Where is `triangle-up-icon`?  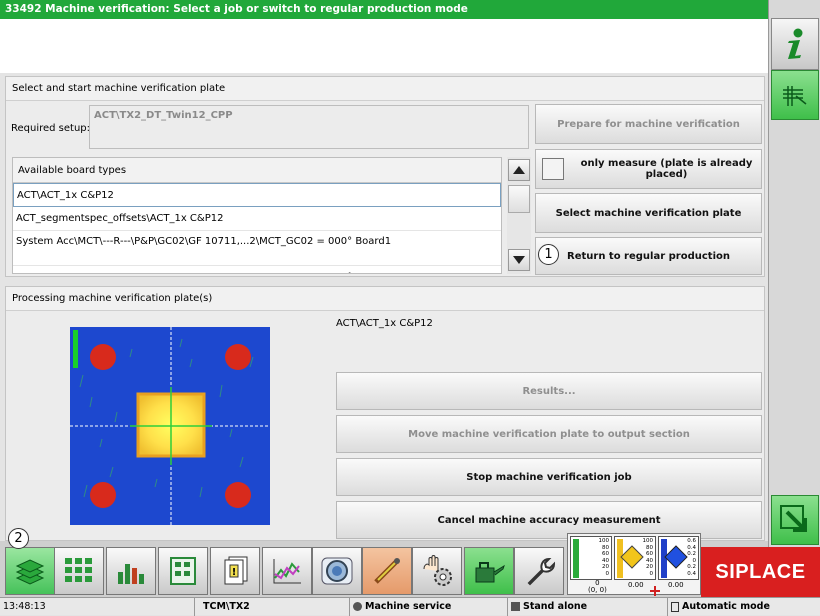 triangle-up-icon is located at coordinates (519, 170).